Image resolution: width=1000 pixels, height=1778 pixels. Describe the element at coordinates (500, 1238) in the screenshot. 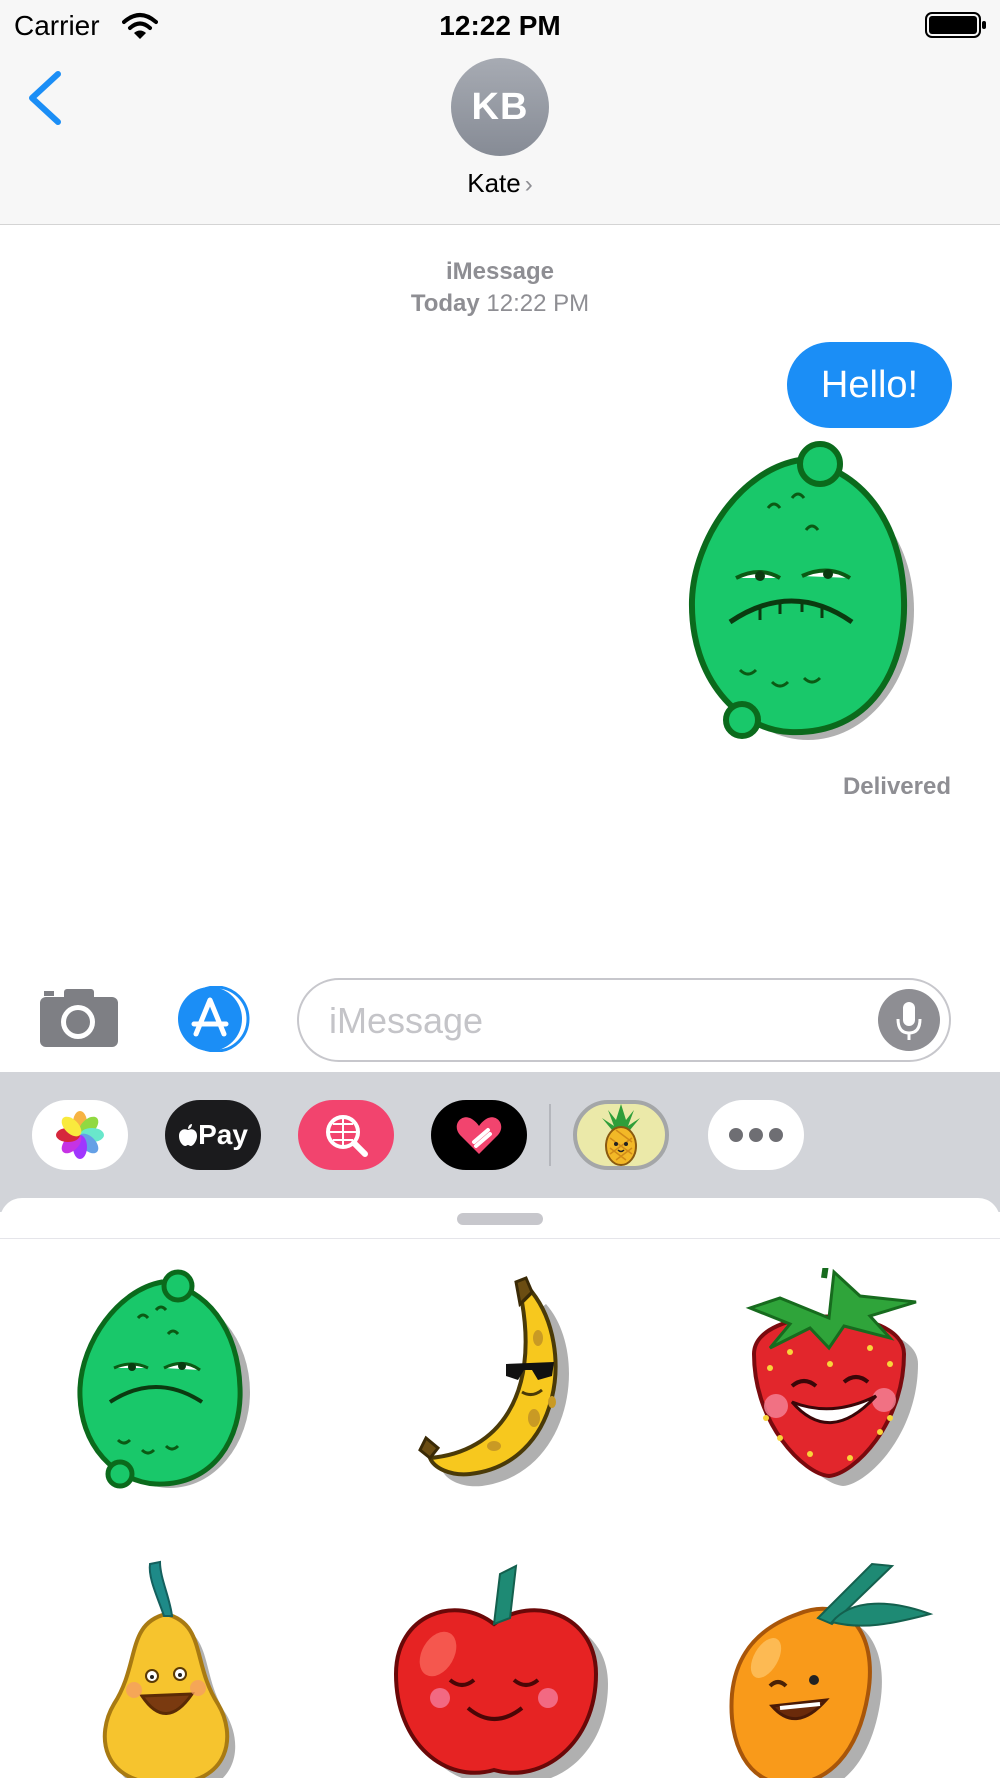

I see `panel-divider` at that location.